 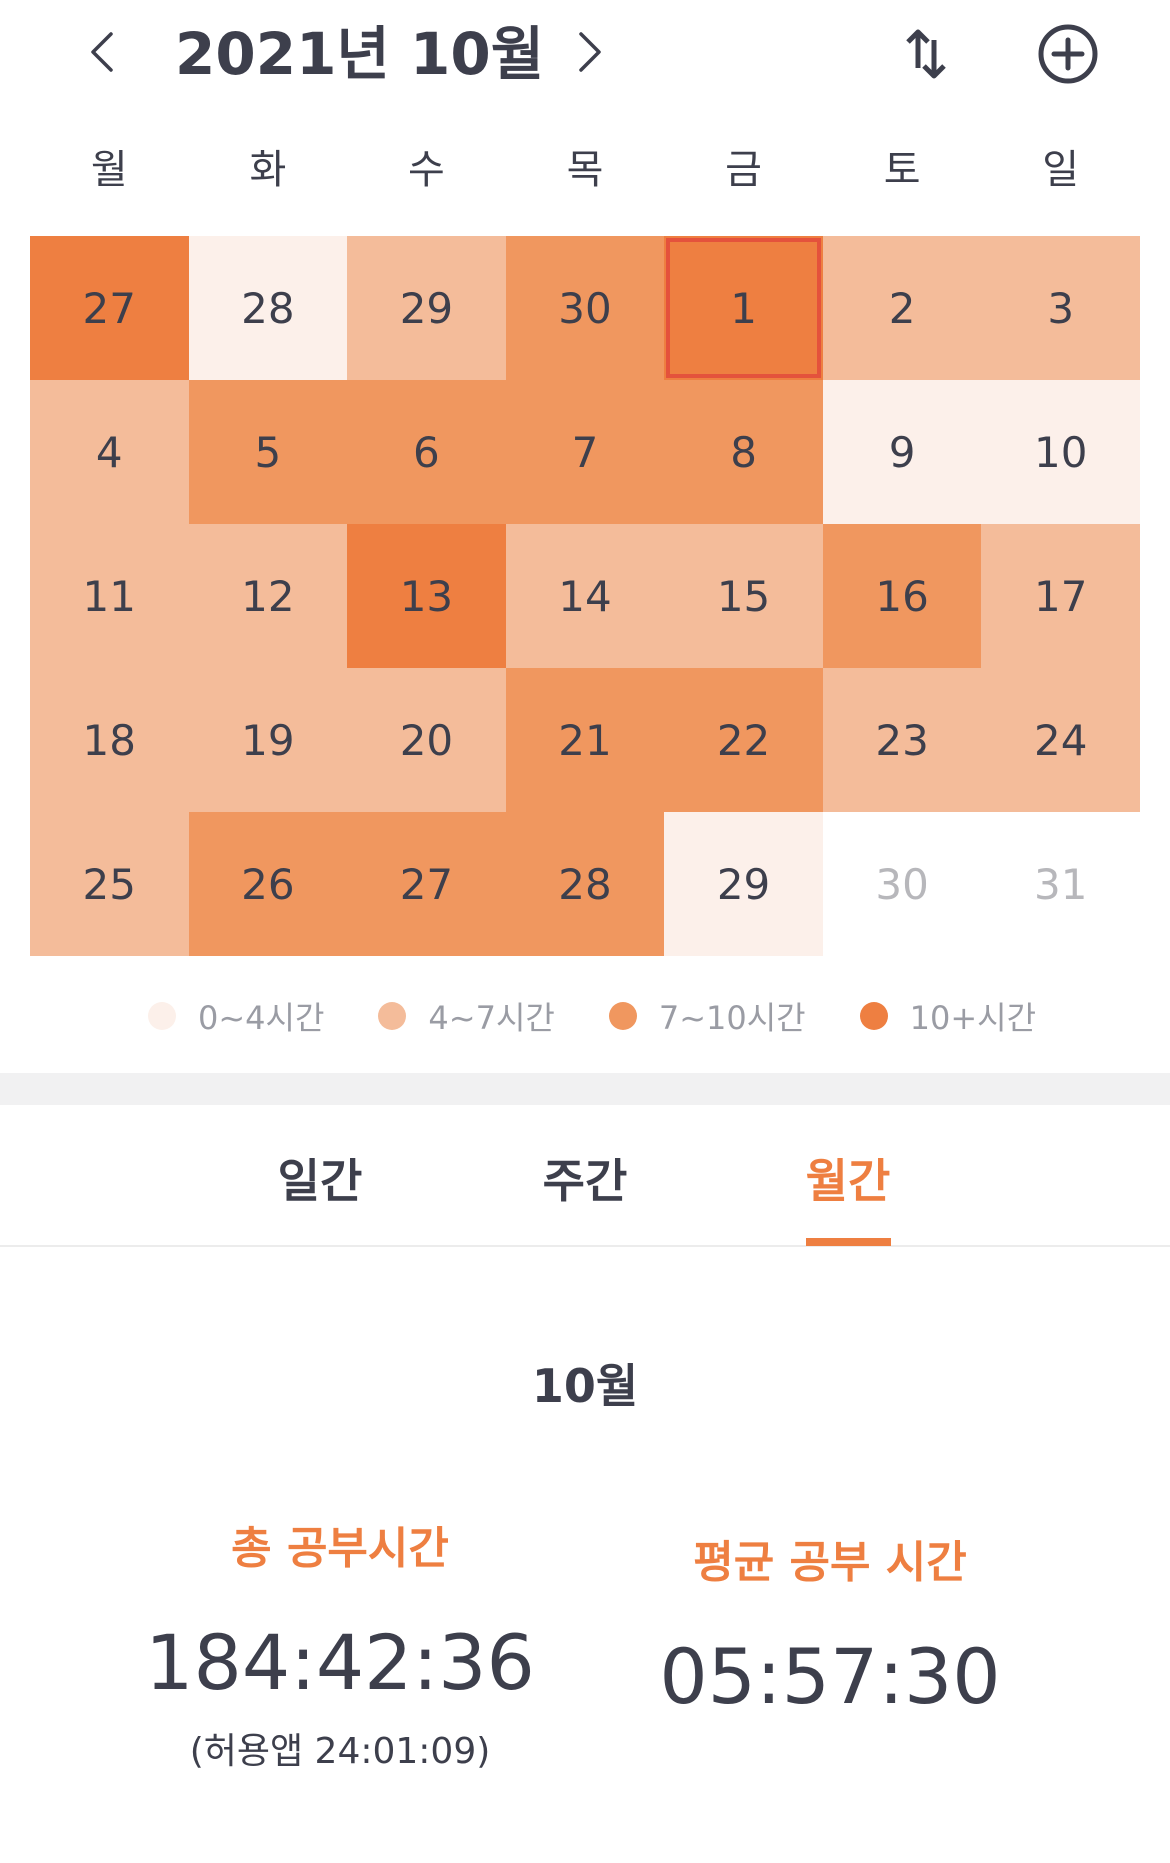 What do you see at coordinates (585, 452) in the screenshot?
I see `calendar-day: 7` at bounding box center [585, 452].